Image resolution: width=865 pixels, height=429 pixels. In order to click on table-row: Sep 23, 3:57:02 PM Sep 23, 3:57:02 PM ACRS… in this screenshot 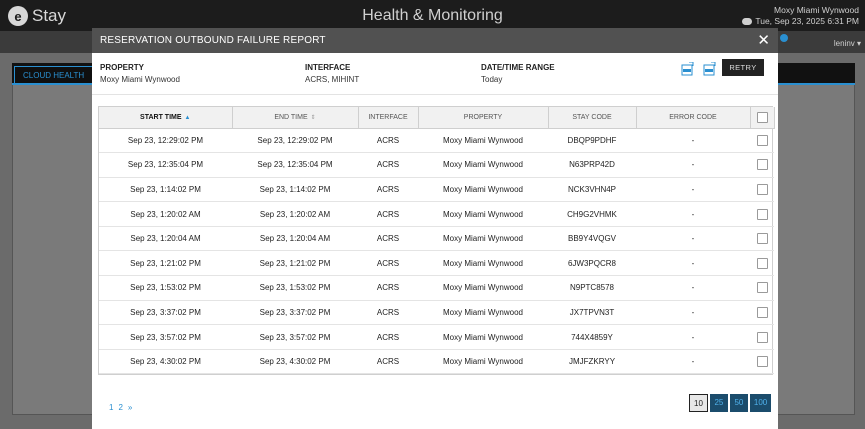, I will do `click(436, 337)`.